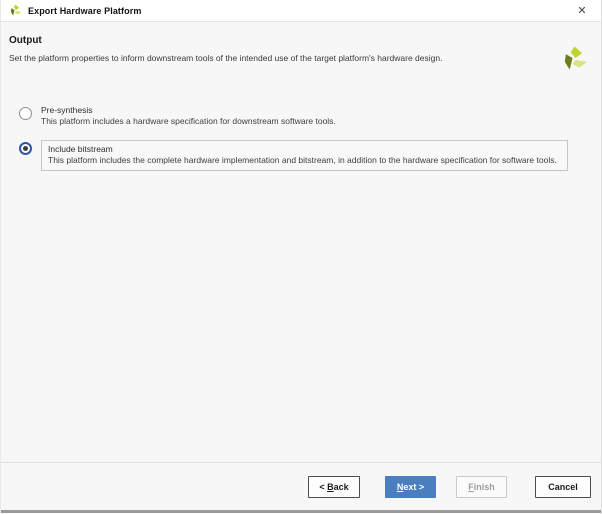 This screenshot has width=602, height=514. Describe the element at coordinates (334, 487) in the screenshot. I see `back-button: < Back` at that location.